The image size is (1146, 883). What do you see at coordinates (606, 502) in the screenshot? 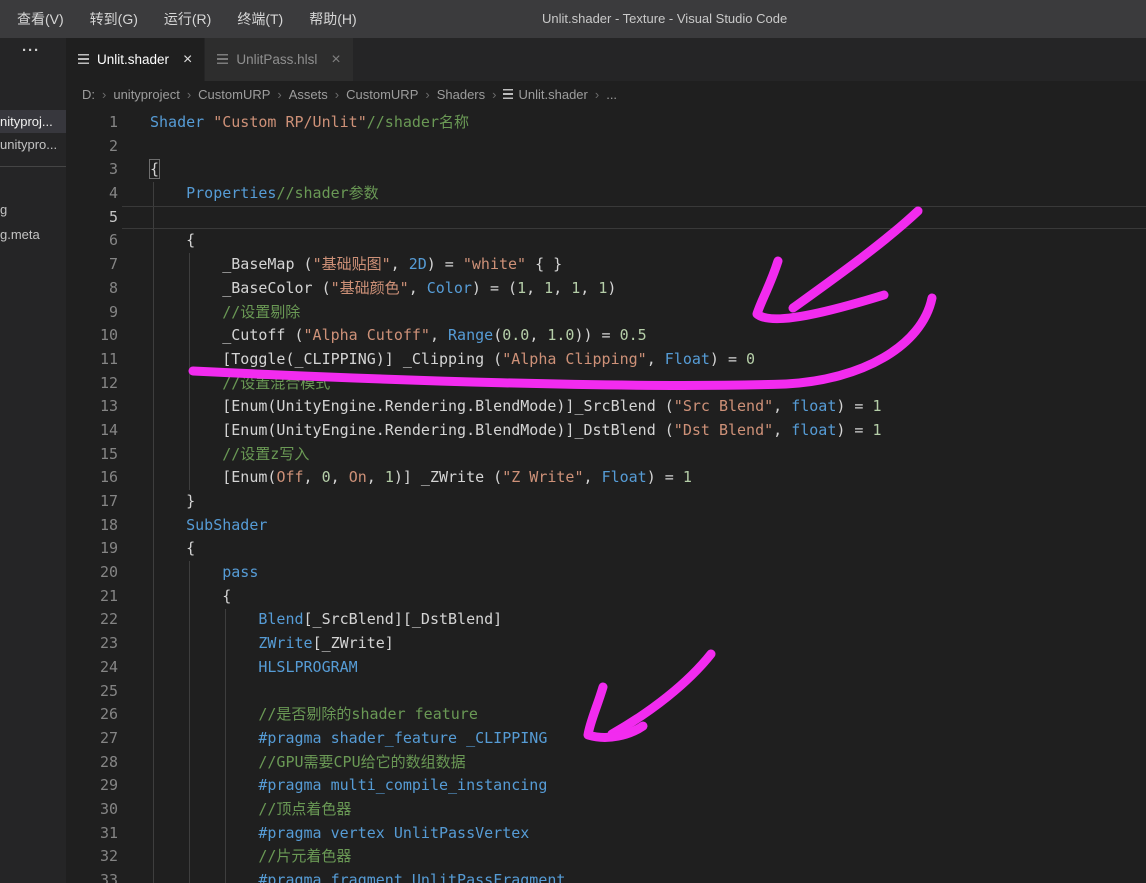
I see `code-line: 17 }` at bounding box center [606, 502].